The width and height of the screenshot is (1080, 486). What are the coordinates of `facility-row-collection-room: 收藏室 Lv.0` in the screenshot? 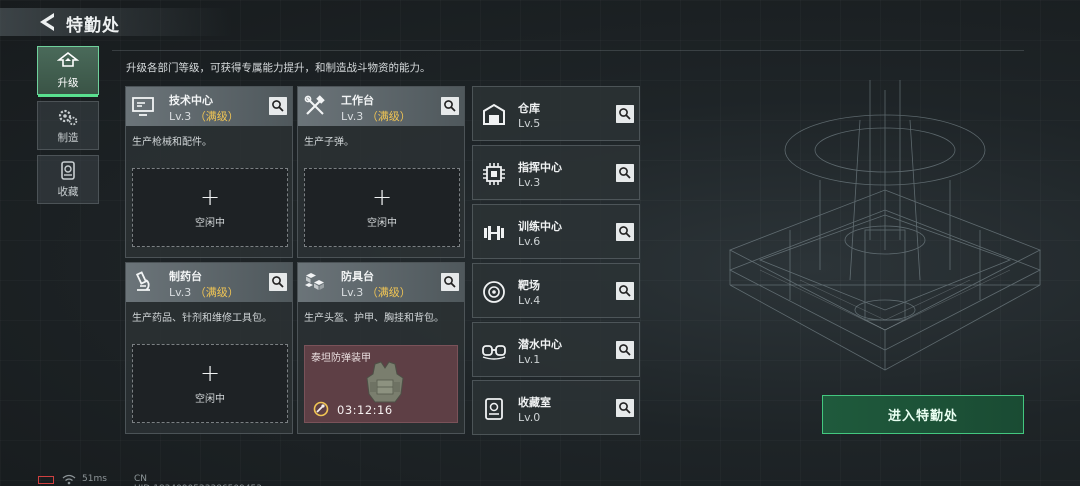 It's located at (556, 407).